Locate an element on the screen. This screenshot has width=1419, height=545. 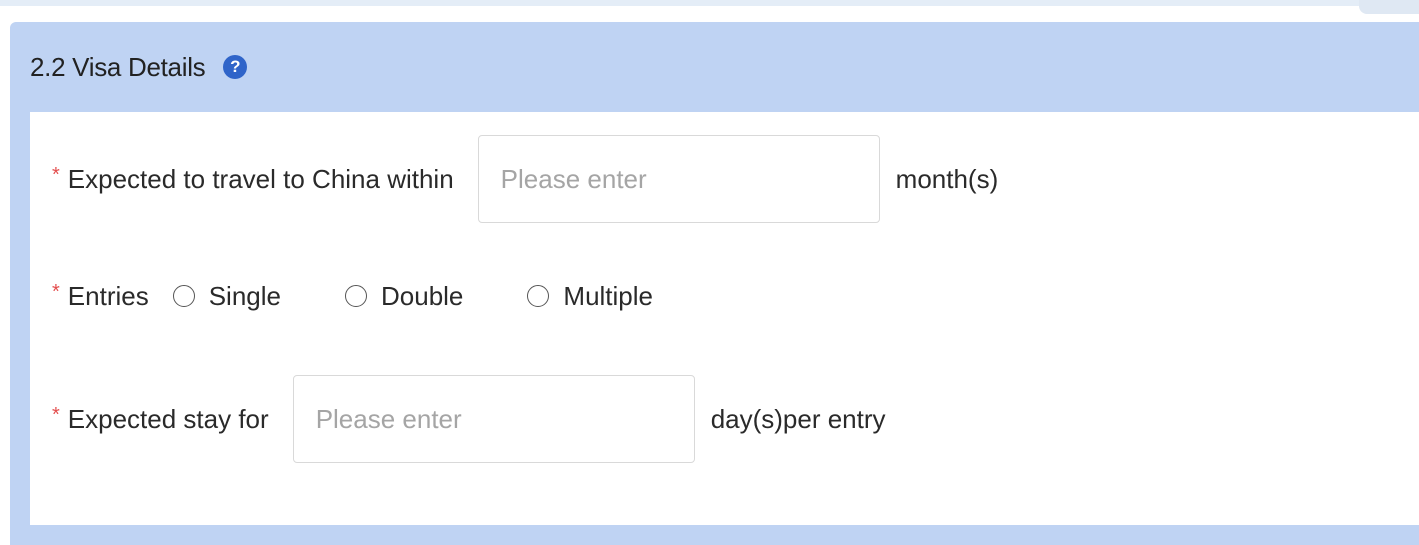
entries-radio-single: Single is located at coordinates (226, 296).